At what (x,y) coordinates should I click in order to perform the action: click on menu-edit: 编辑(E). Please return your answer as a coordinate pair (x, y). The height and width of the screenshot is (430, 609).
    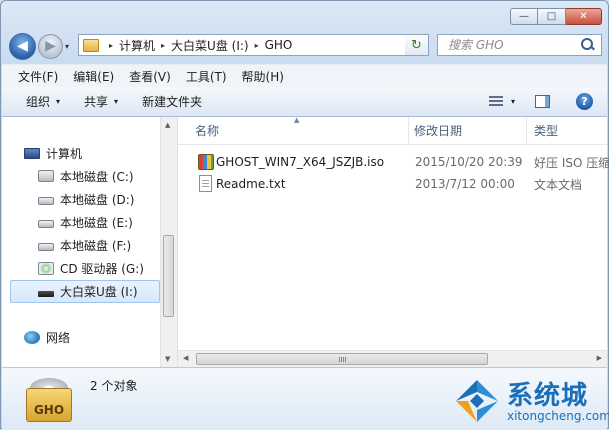
    Looking at the image, I should click on (93, 76).